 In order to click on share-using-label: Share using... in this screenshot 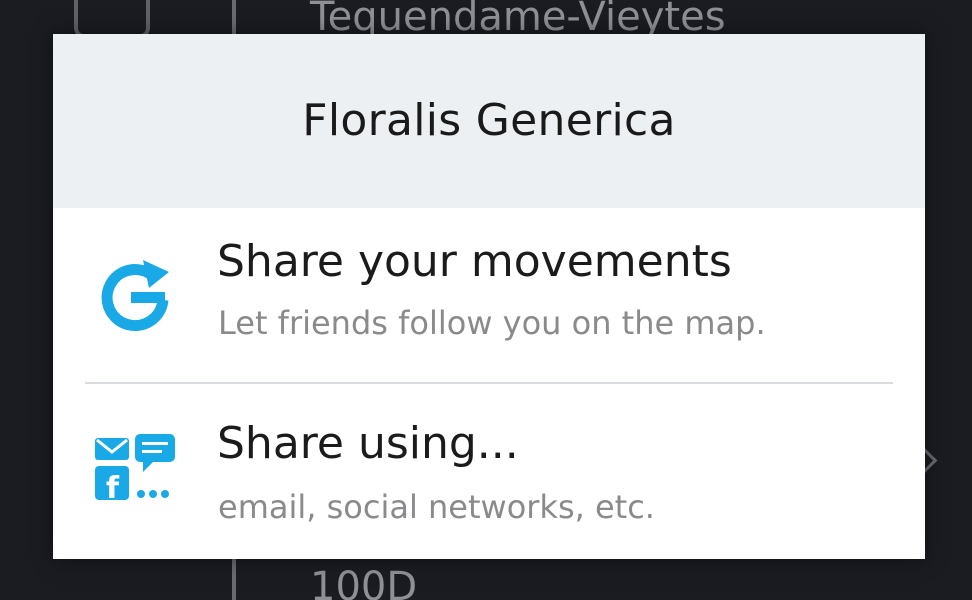, I will do `click(368, 443)`.